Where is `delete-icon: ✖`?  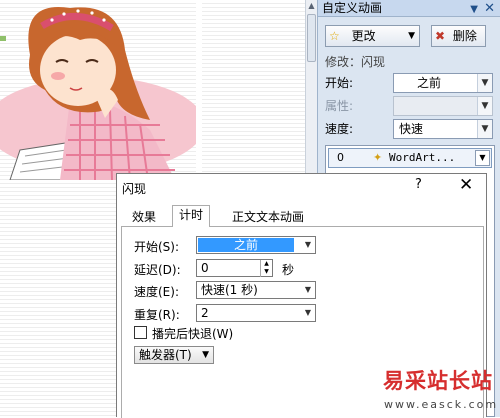 delete-icon: ✖ is located at coordinates (440, 36).